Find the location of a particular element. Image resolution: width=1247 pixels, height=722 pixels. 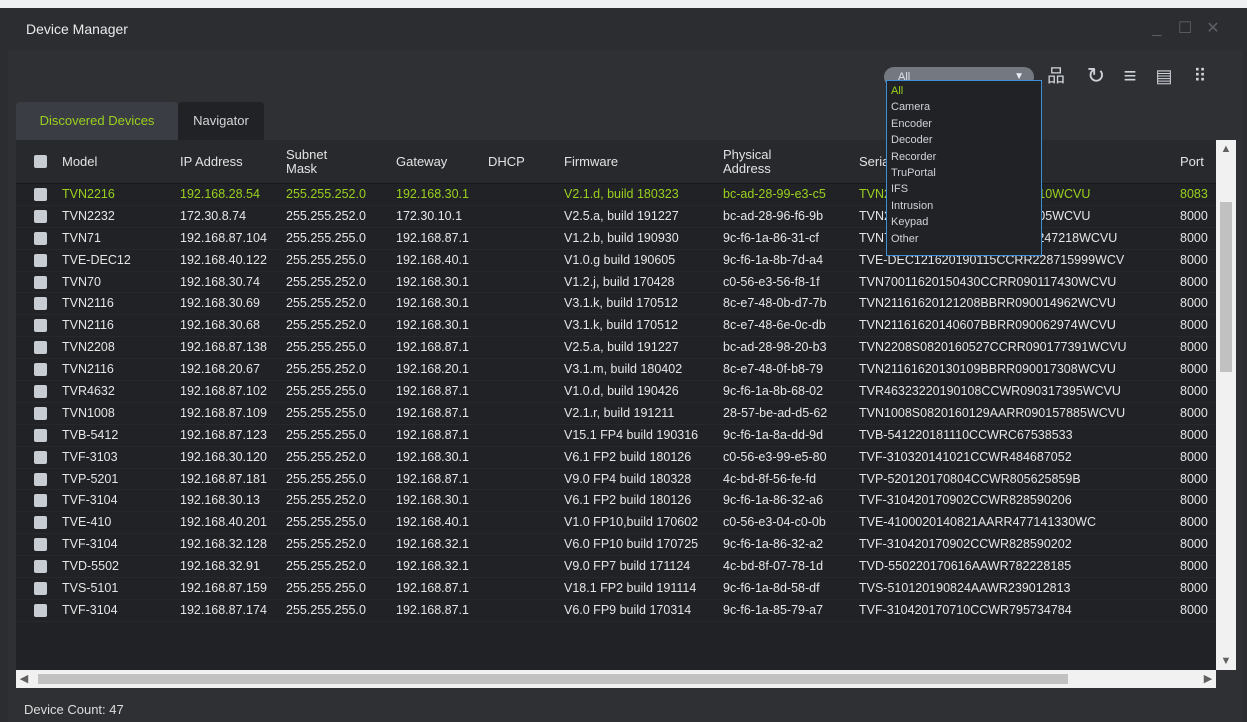

cell-model: TVS-5101 is located at coordinates (90, 588).